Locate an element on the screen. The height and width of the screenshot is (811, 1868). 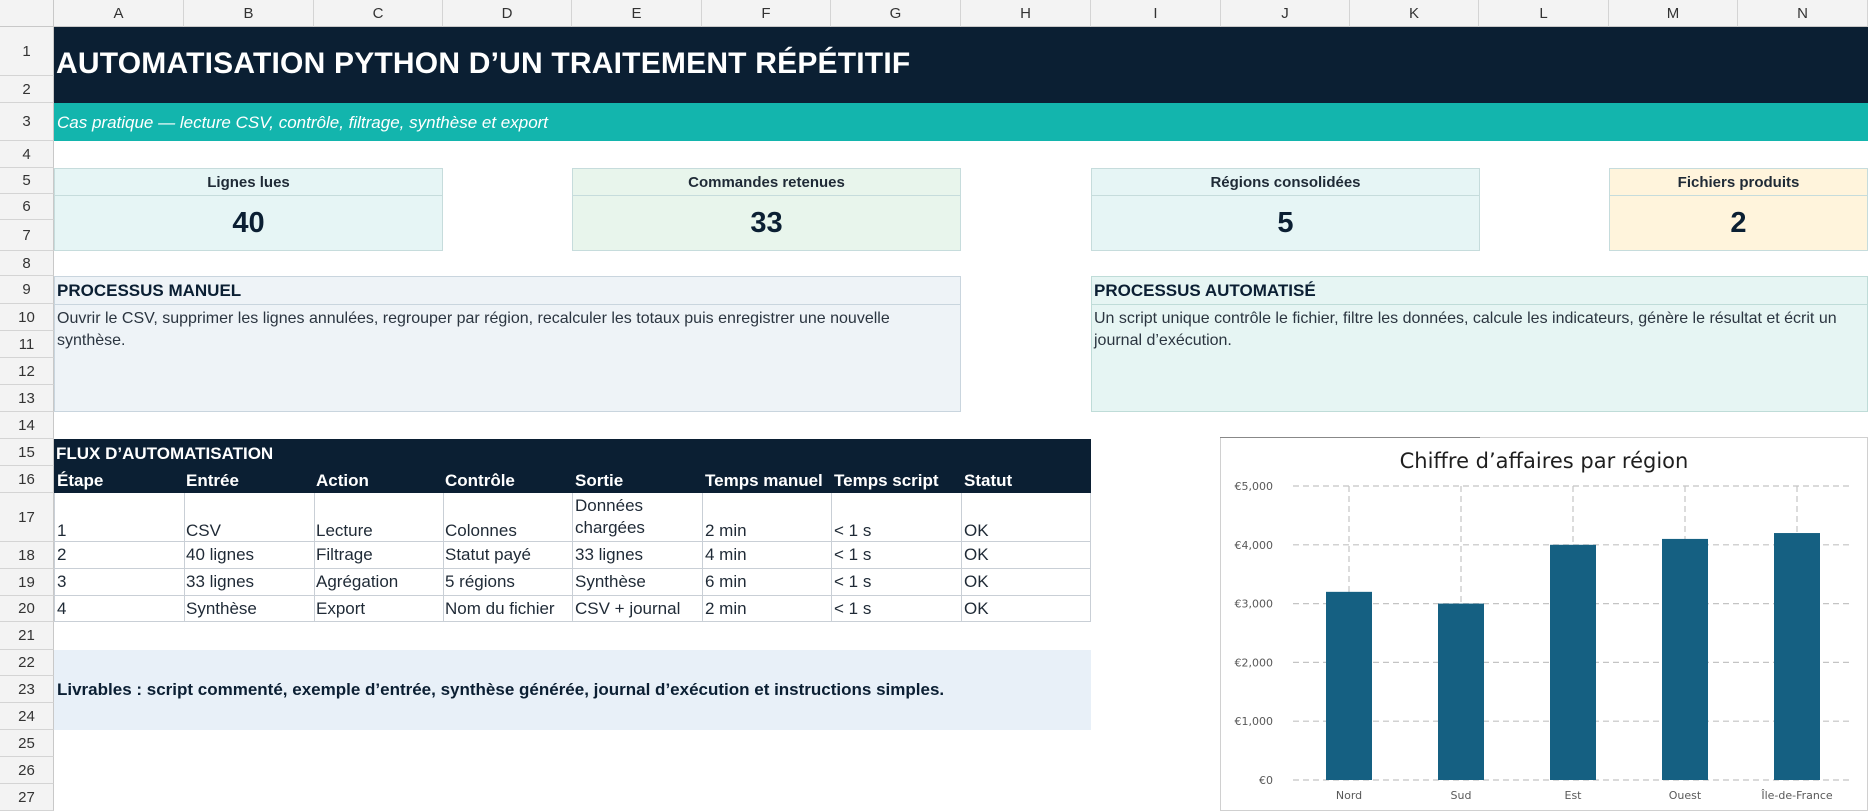
row-header-20: 20 is located at coordinates (27, 609).